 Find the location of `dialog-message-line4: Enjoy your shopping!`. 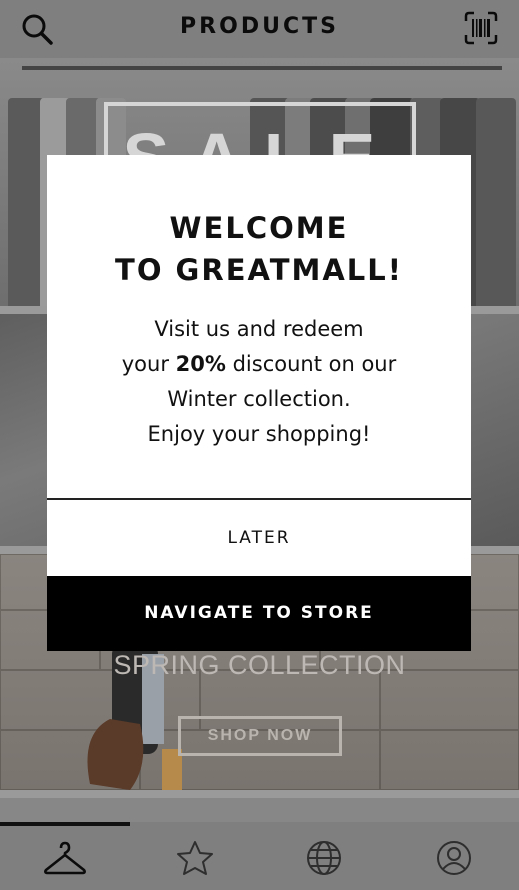

dialog-message-line4: Enjoy your shopping! is located at coordinates (259, 434).